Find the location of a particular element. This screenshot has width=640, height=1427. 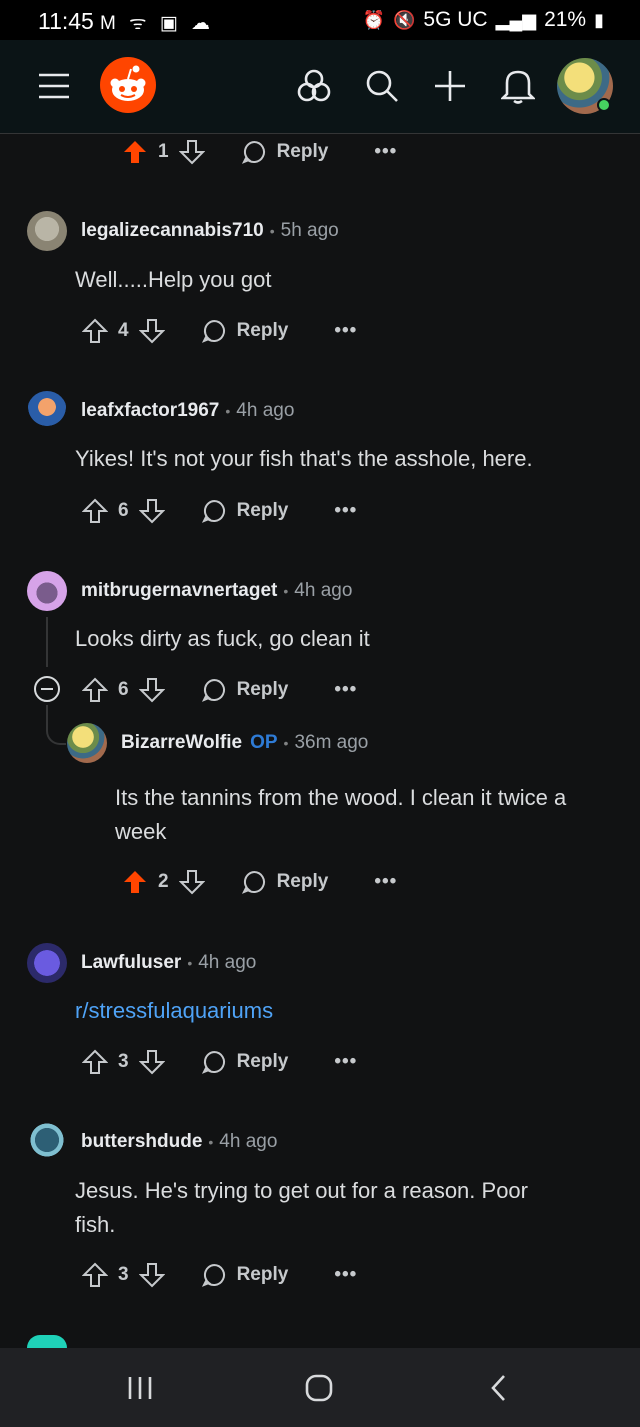

system-nav-bar is located at coordinates (320, 1387).